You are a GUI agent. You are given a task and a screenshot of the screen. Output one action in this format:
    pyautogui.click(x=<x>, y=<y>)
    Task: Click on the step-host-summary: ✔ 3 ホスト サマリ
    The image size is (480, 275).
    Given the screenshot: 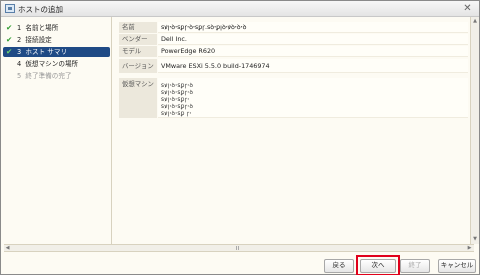 What is the action you would take?
    pyautogui.click(x=56, y=52)
    